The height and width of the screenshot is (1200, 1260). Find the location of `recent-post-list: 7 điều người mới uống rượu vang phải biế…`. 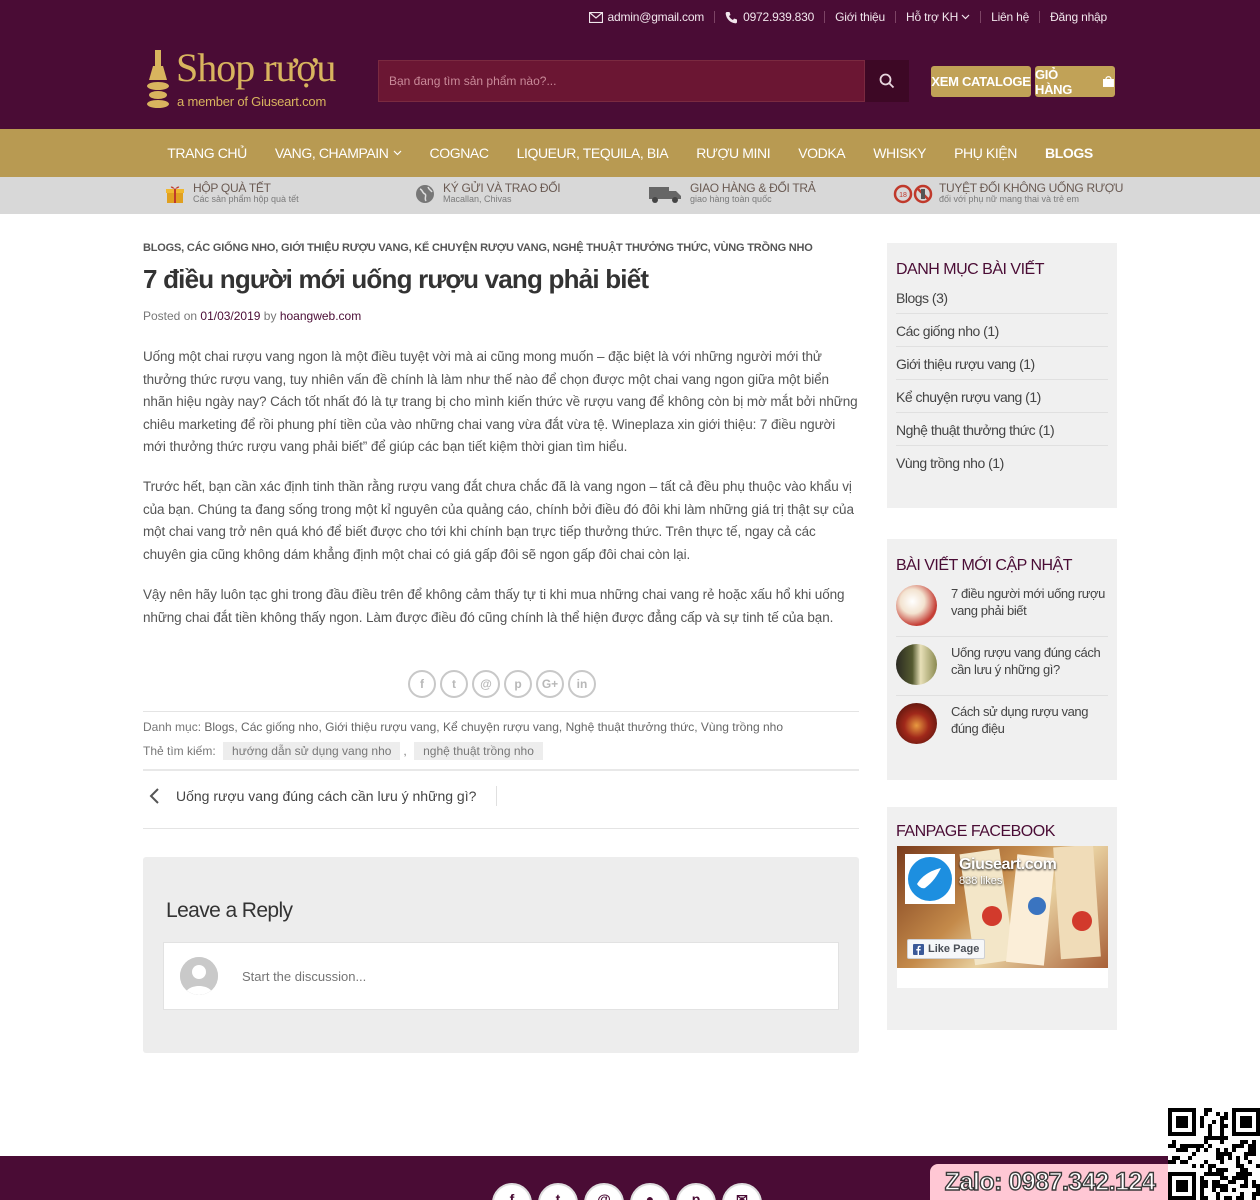

recent-post-list: 7 điều người mới uống rượu vang phải biế… is located at coordinates (1002, 666).